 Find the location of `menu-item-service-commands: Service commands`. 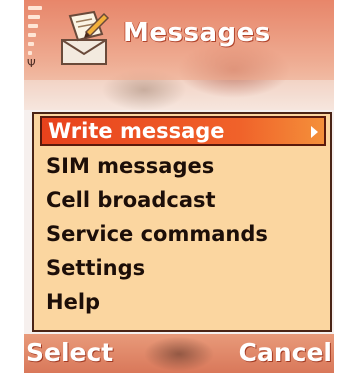

menu-item-service-commands: Service commands is located at coordinates (183, 234).